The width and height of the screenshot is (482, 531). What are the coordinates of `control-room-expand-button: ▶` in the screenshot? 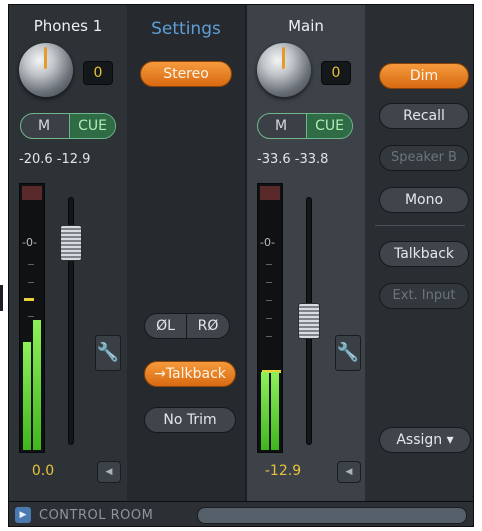 It's located at (23, 515).